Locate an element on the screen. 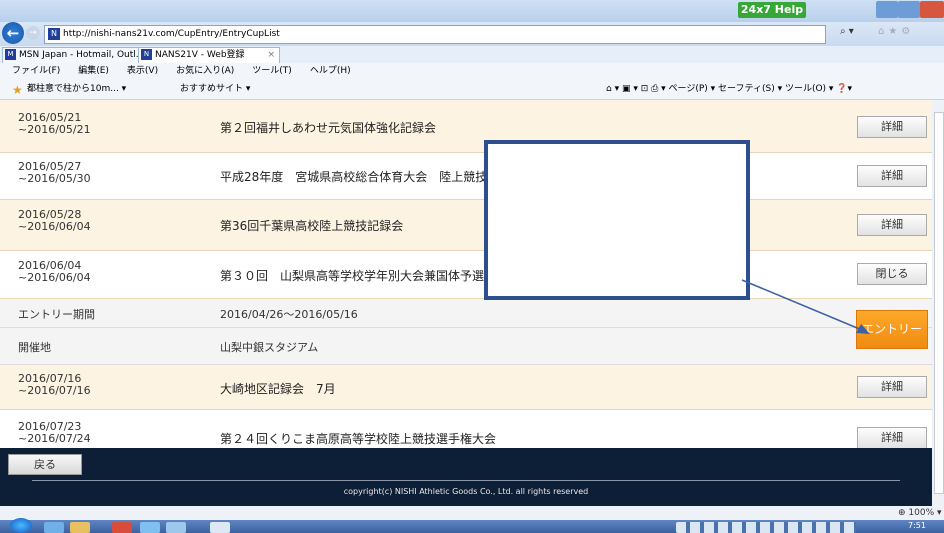 This screenshot has width=944, height=533. tray-icons is located at coordinates (766, 527).